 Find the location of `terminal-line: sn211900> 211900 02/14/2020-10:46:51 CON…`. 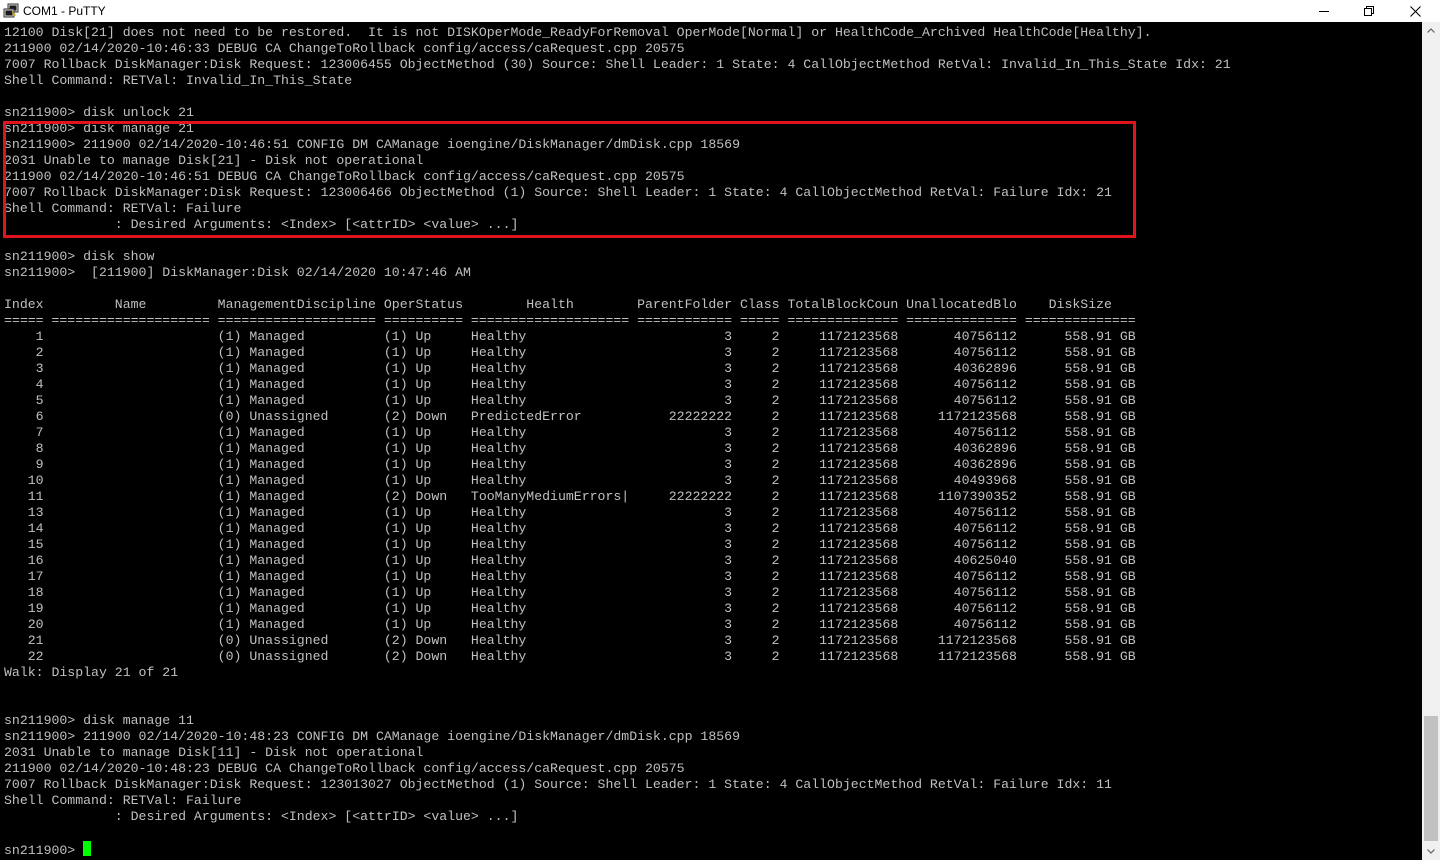

terminal-line: sn211900> 211900 02/14/2020-10:46:51 CON… is located at coordinates (617, 145).